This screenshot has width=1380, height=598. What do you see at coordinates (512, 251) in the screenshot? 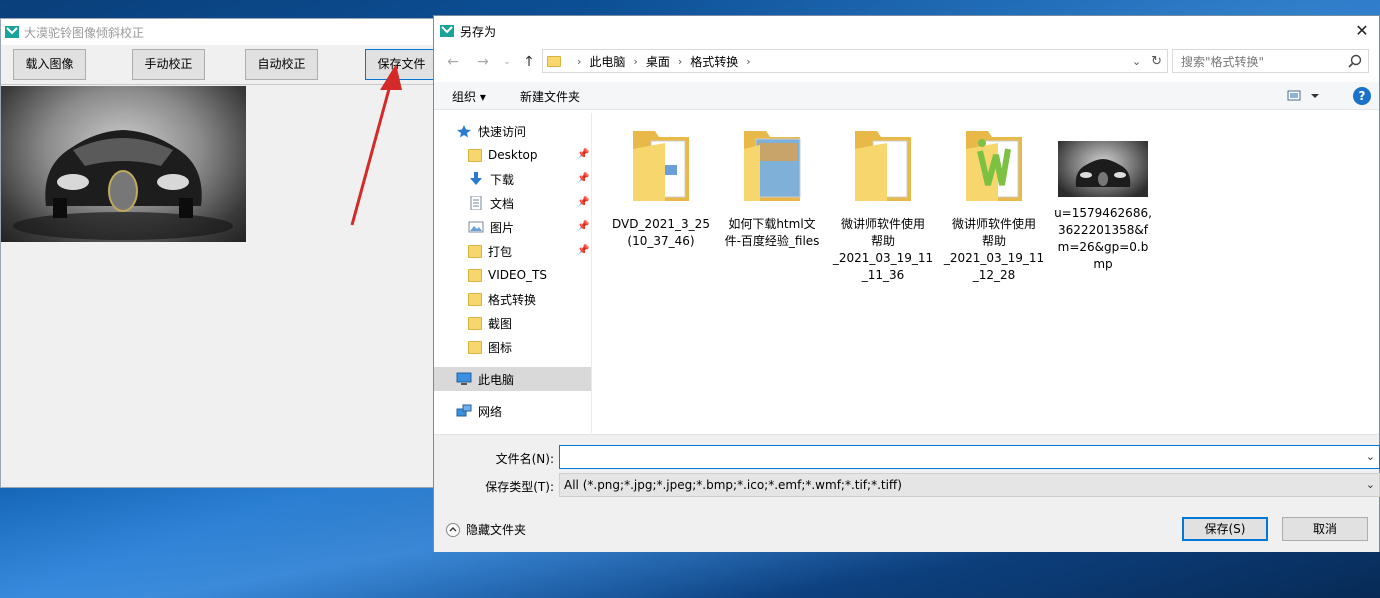
I see `nav-item-pack: 打包 📌` at bounding box center [512, 251].